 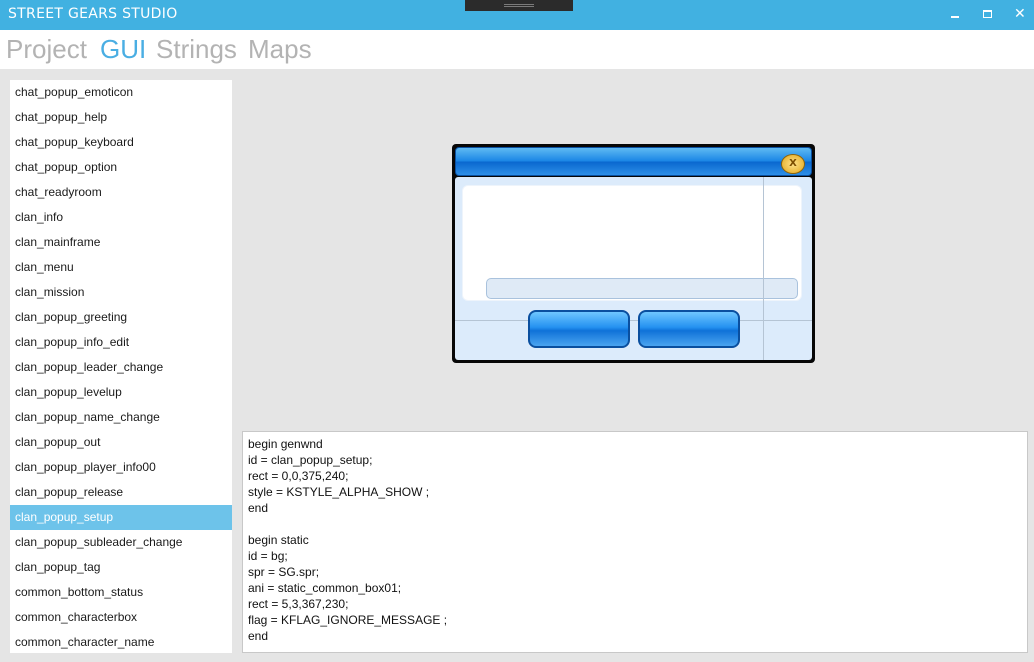 What do you see at coordinates (121, 417) in the screenshot?
I see `list-item: clan_popup_name_change` at bounding box center [121, 417].